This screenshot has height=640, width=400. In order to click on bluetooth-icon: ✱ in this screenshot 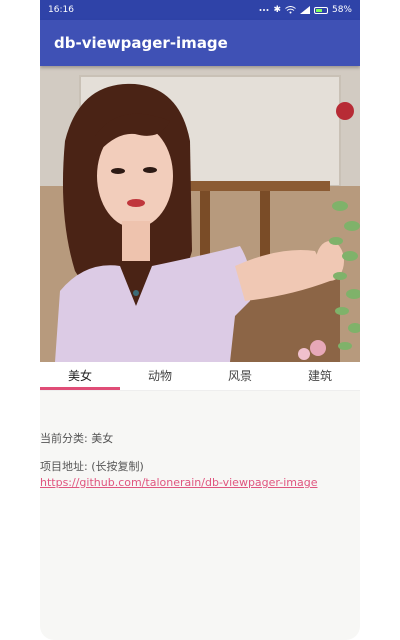, I will do `click(277, 10)`.